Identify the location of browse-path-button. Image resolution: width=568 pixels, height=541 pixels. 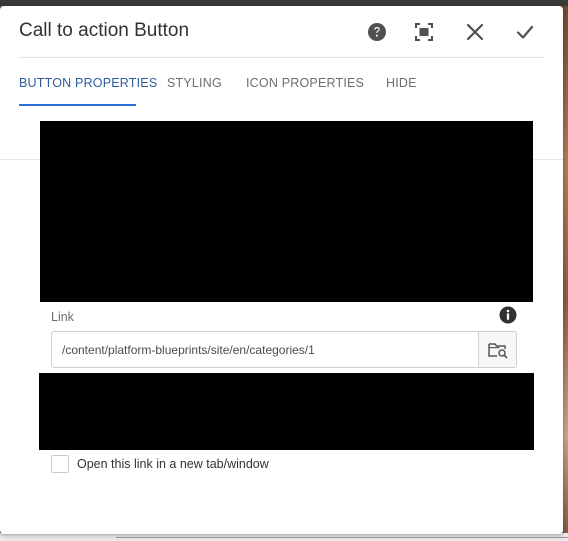
(497, 349).